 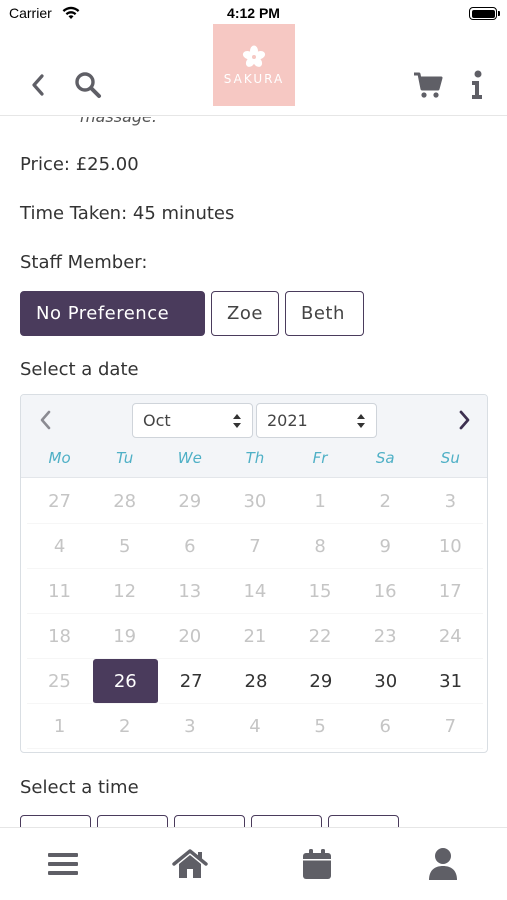 What do you see at coordinates (112, 313) in the screenshot?
I see `staff-option-no-preference: No Preference` at bounding box center [112, 313].